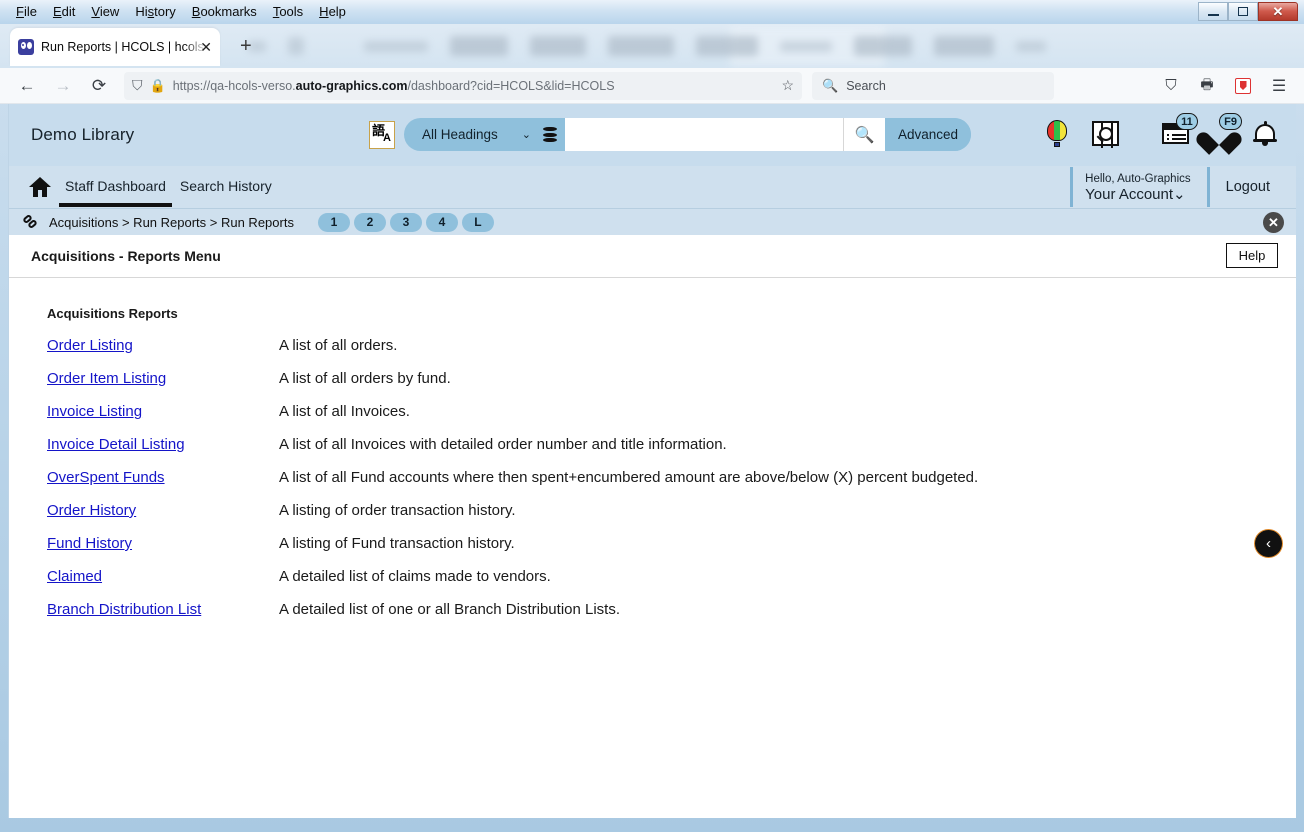 The image size is (1304, 832). I want to click on chevron-down-icon: ⌄, so click(526, 135).